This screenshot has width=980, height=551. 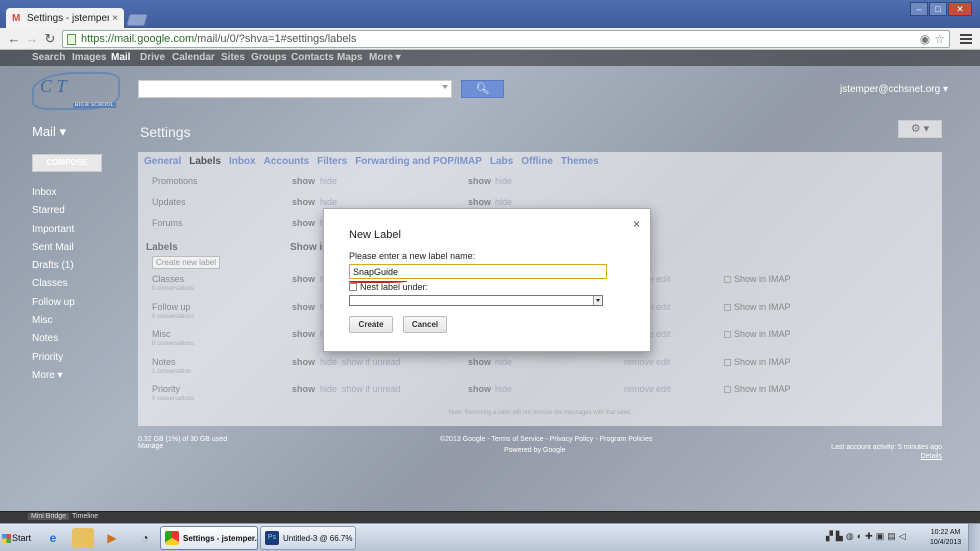 What do you see at coordinates (501, 161) in the screenshot?
I see `tab-labs: Labs` at bounding box center [501, 161].